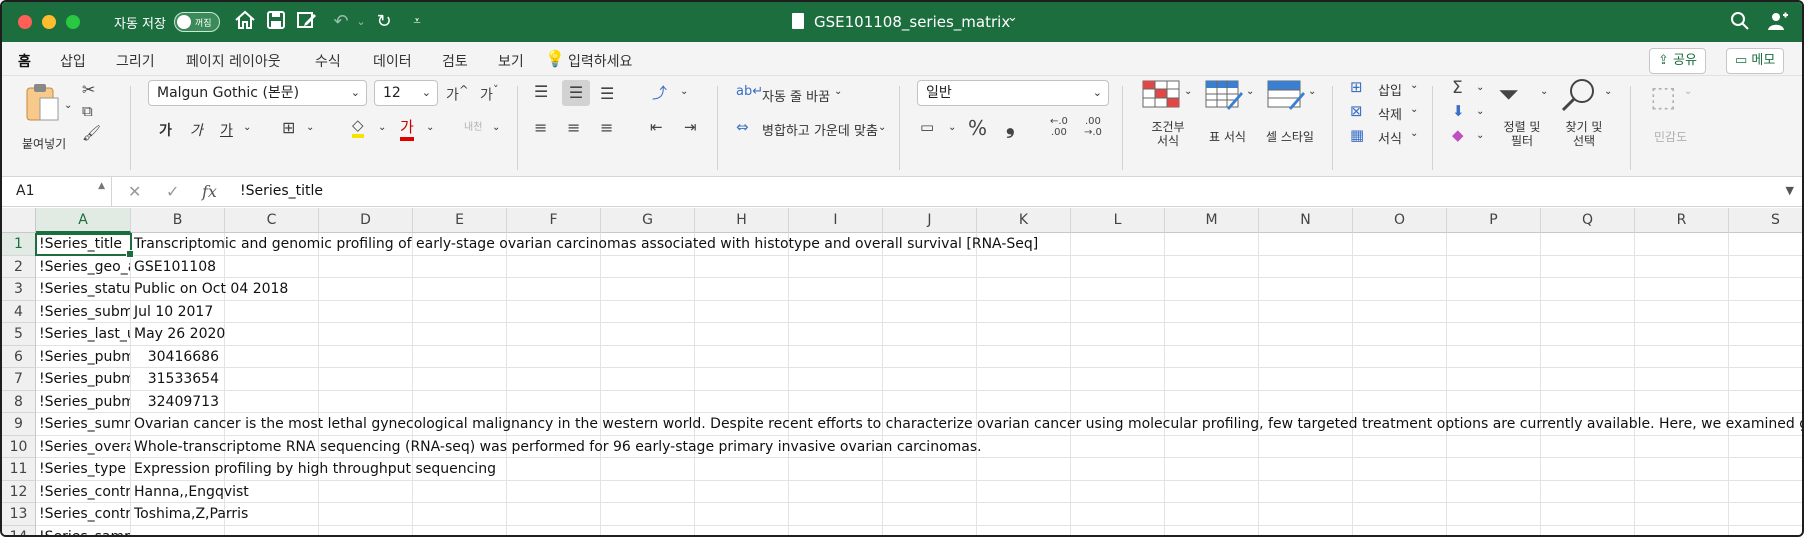 The height and width of the screenshot is (537, 1804). What do you see at coordinates (57, 198) in the screenshot?
I see `name-box: A1 ▲▼` at bounding box center [57, 198].